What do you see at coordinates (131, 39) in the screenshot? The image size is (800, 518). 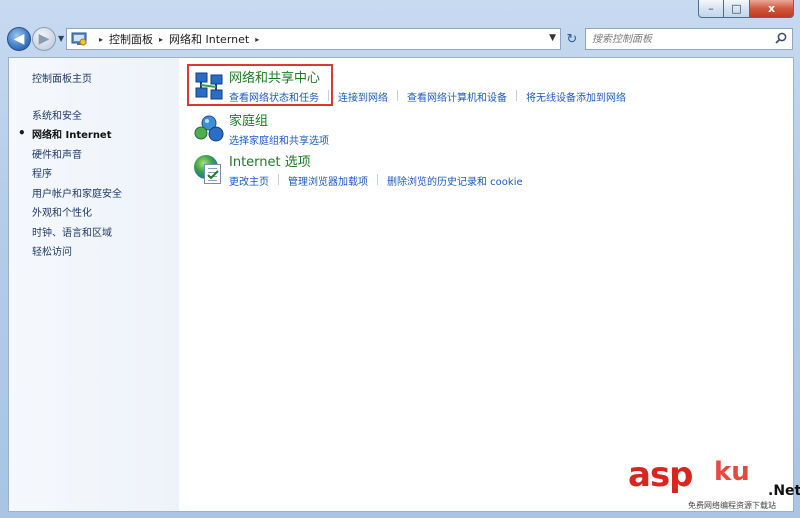 I see `breadcrumb-control-panel: 控制面板` at bounding box center [131, 39].